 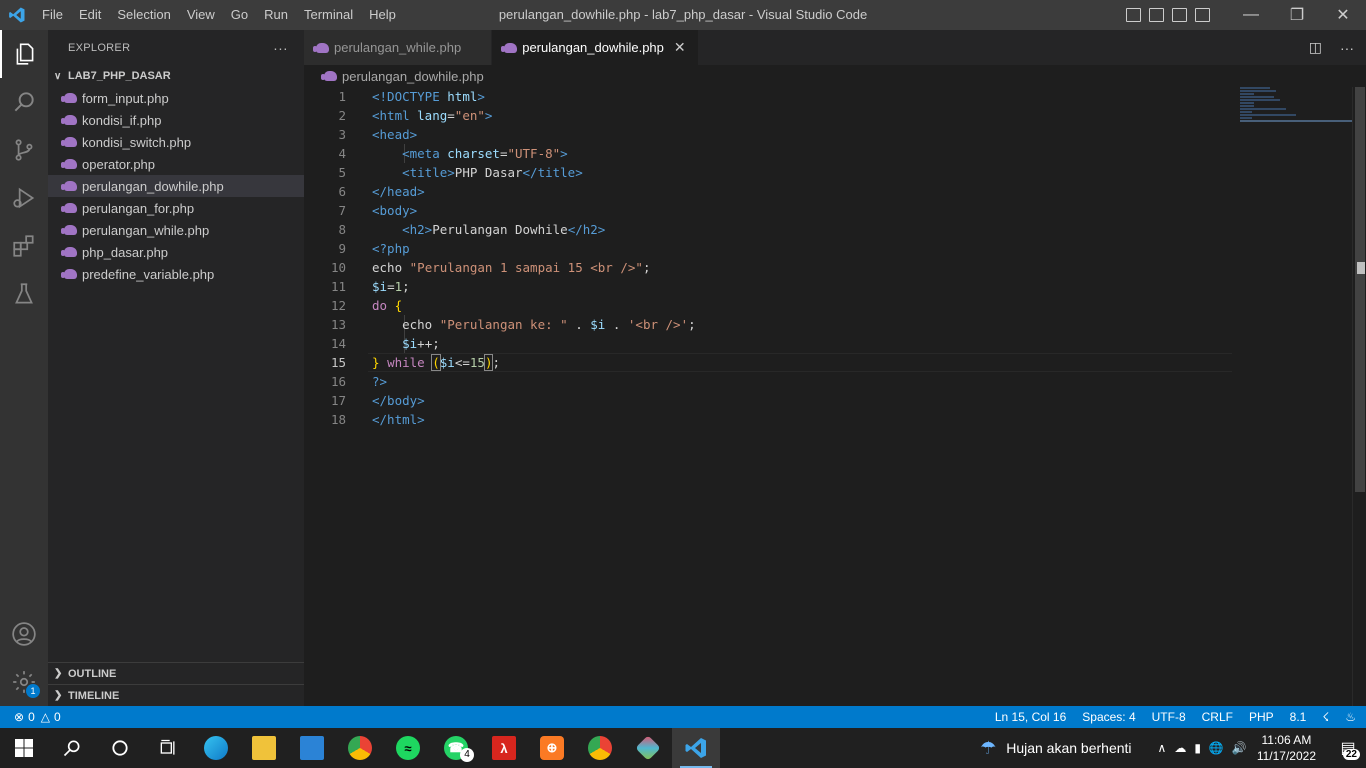 What do you see at coordinates (552, 748) in the screenshot?
I see `xampp-icon: ⊕` at bounding box center [552, 748].